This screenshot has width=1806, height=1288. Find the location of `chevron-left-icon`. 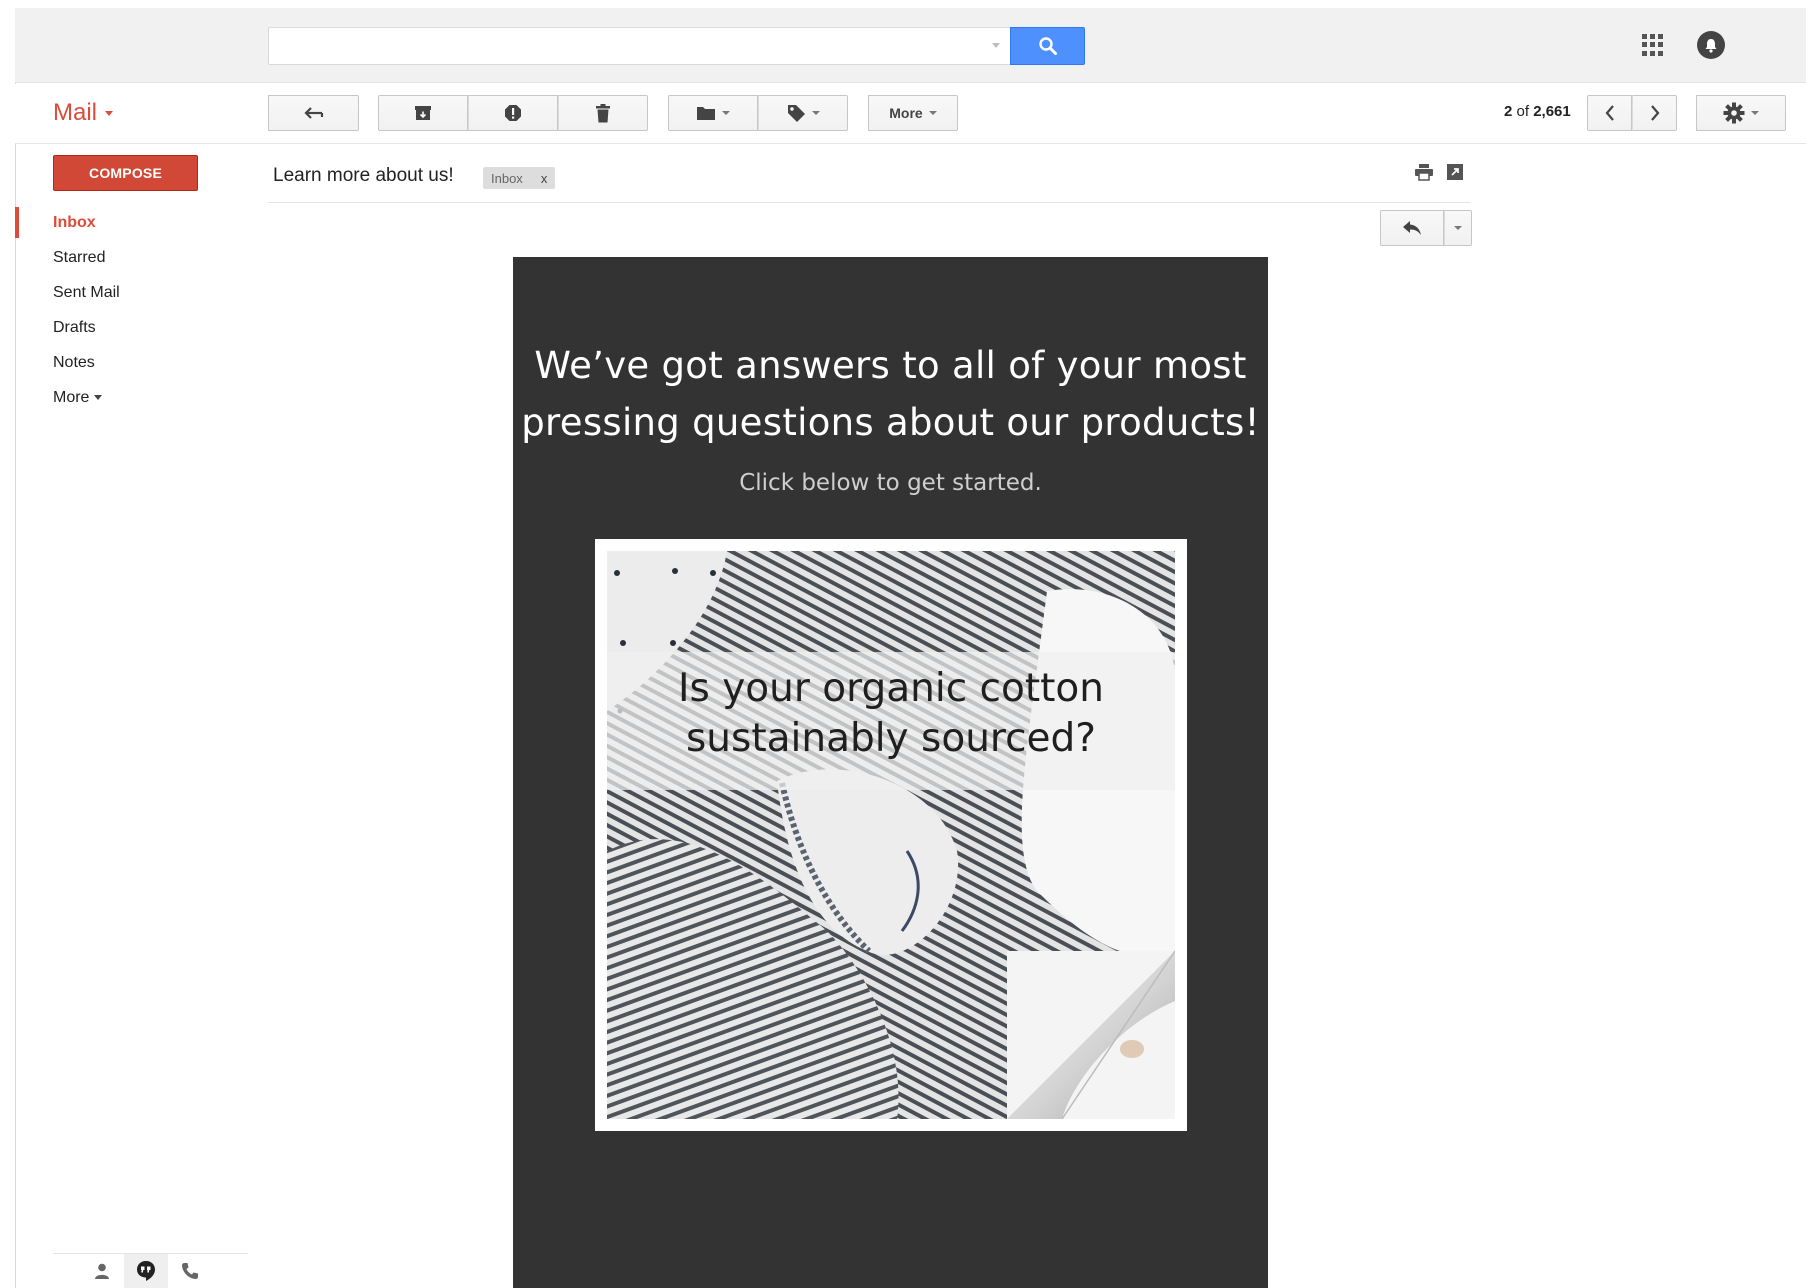

chevron-left-icon is located at coordinates (1609, 113).